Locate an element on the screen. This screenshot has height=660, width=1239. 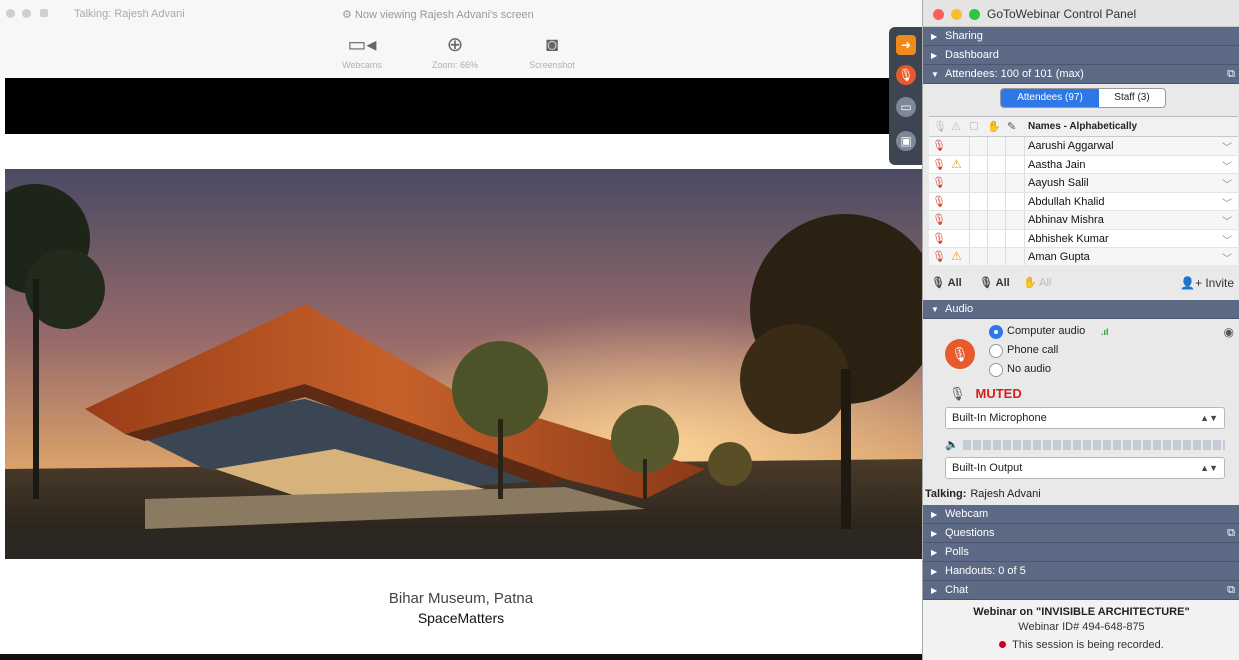
panel-zoom-button is located at coordinates (974, 14).